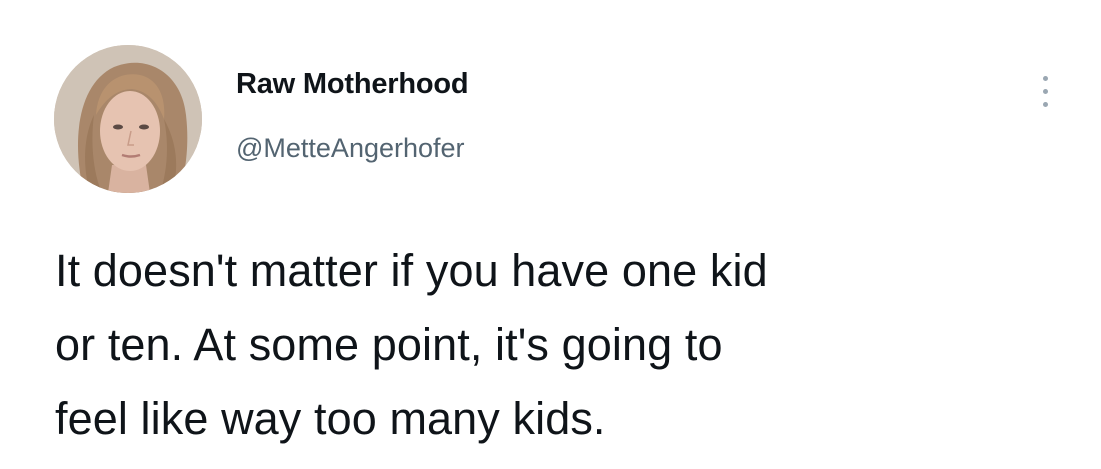 The image size is (1101, 469). I want to click on profile-photo-icon, so click(128, 119).